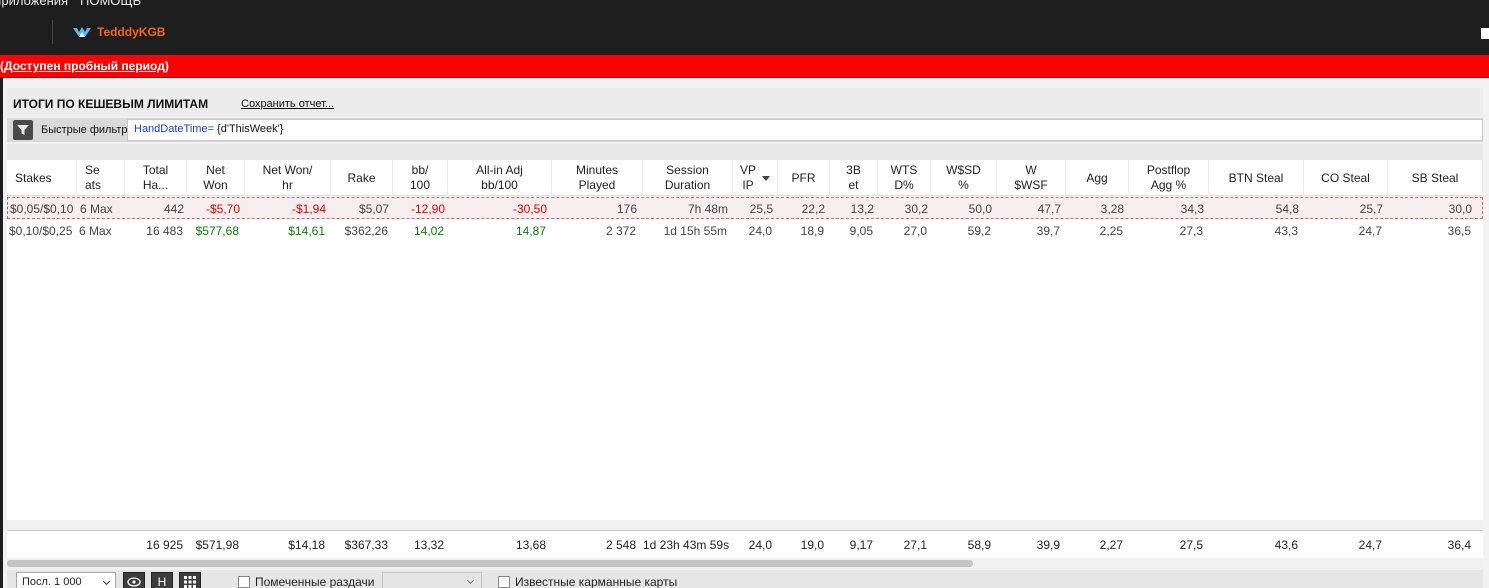 The image size is (1489, 588). I want to click on cell-postflop-agg: 34,3, so click(1192, 209).